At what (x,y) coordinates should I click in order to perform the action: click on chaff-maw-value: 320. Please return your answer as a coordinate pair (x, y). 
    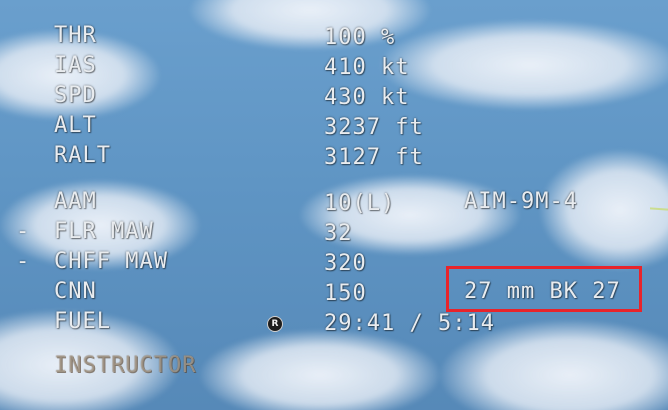
    Looking at the image, I should click on (345, 263).